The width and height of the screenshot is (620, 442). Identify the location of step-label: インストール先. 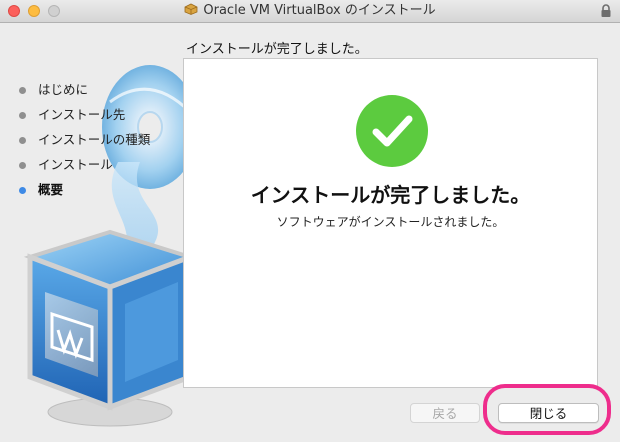
(82, 114).